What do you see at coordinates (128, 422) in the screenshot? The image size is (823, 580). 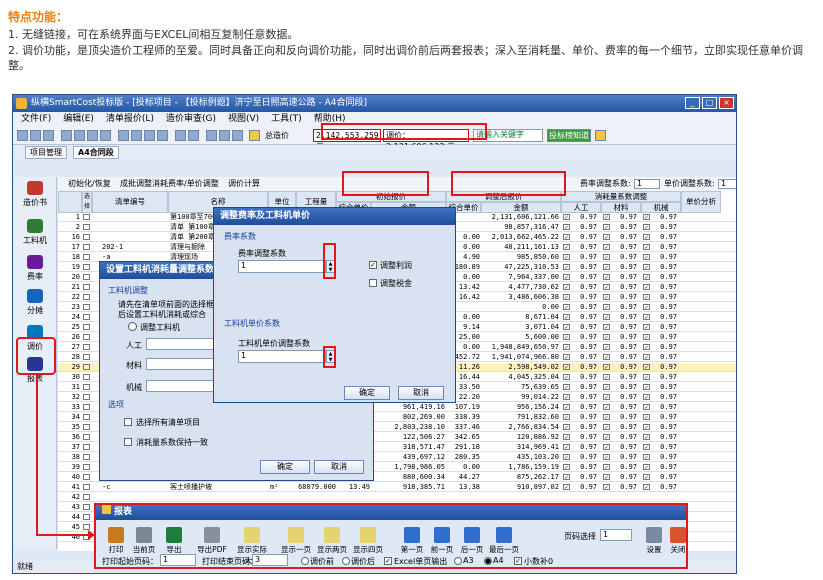 I see `select-all-checkbox` at bounding box center [128, 422].